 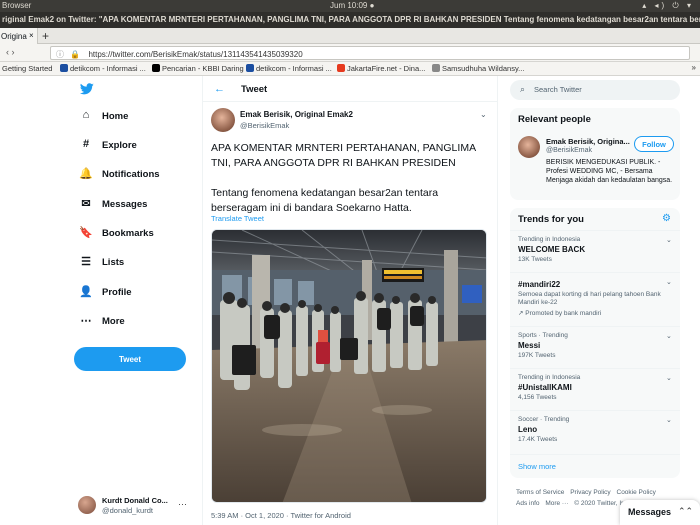 What do you see at coordinates (694, 67) in the screenshot?
I see `bookmarks-overflow-button: »` at bounding box center [694, 67].